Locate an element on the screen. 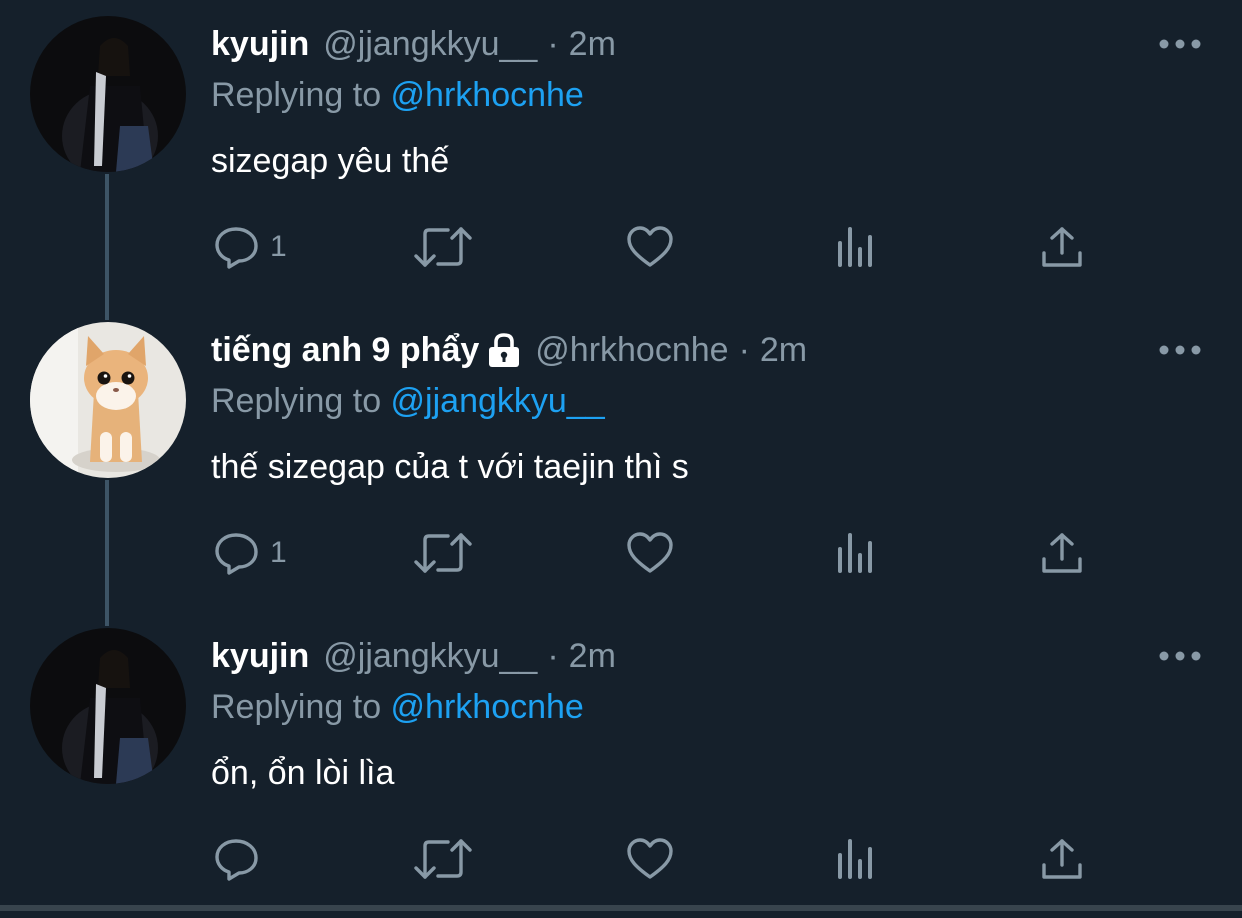  tweet-header: tiếng anh 9 phẩy @hrkhocnhe · 2m is located at coordinates (509, 350).